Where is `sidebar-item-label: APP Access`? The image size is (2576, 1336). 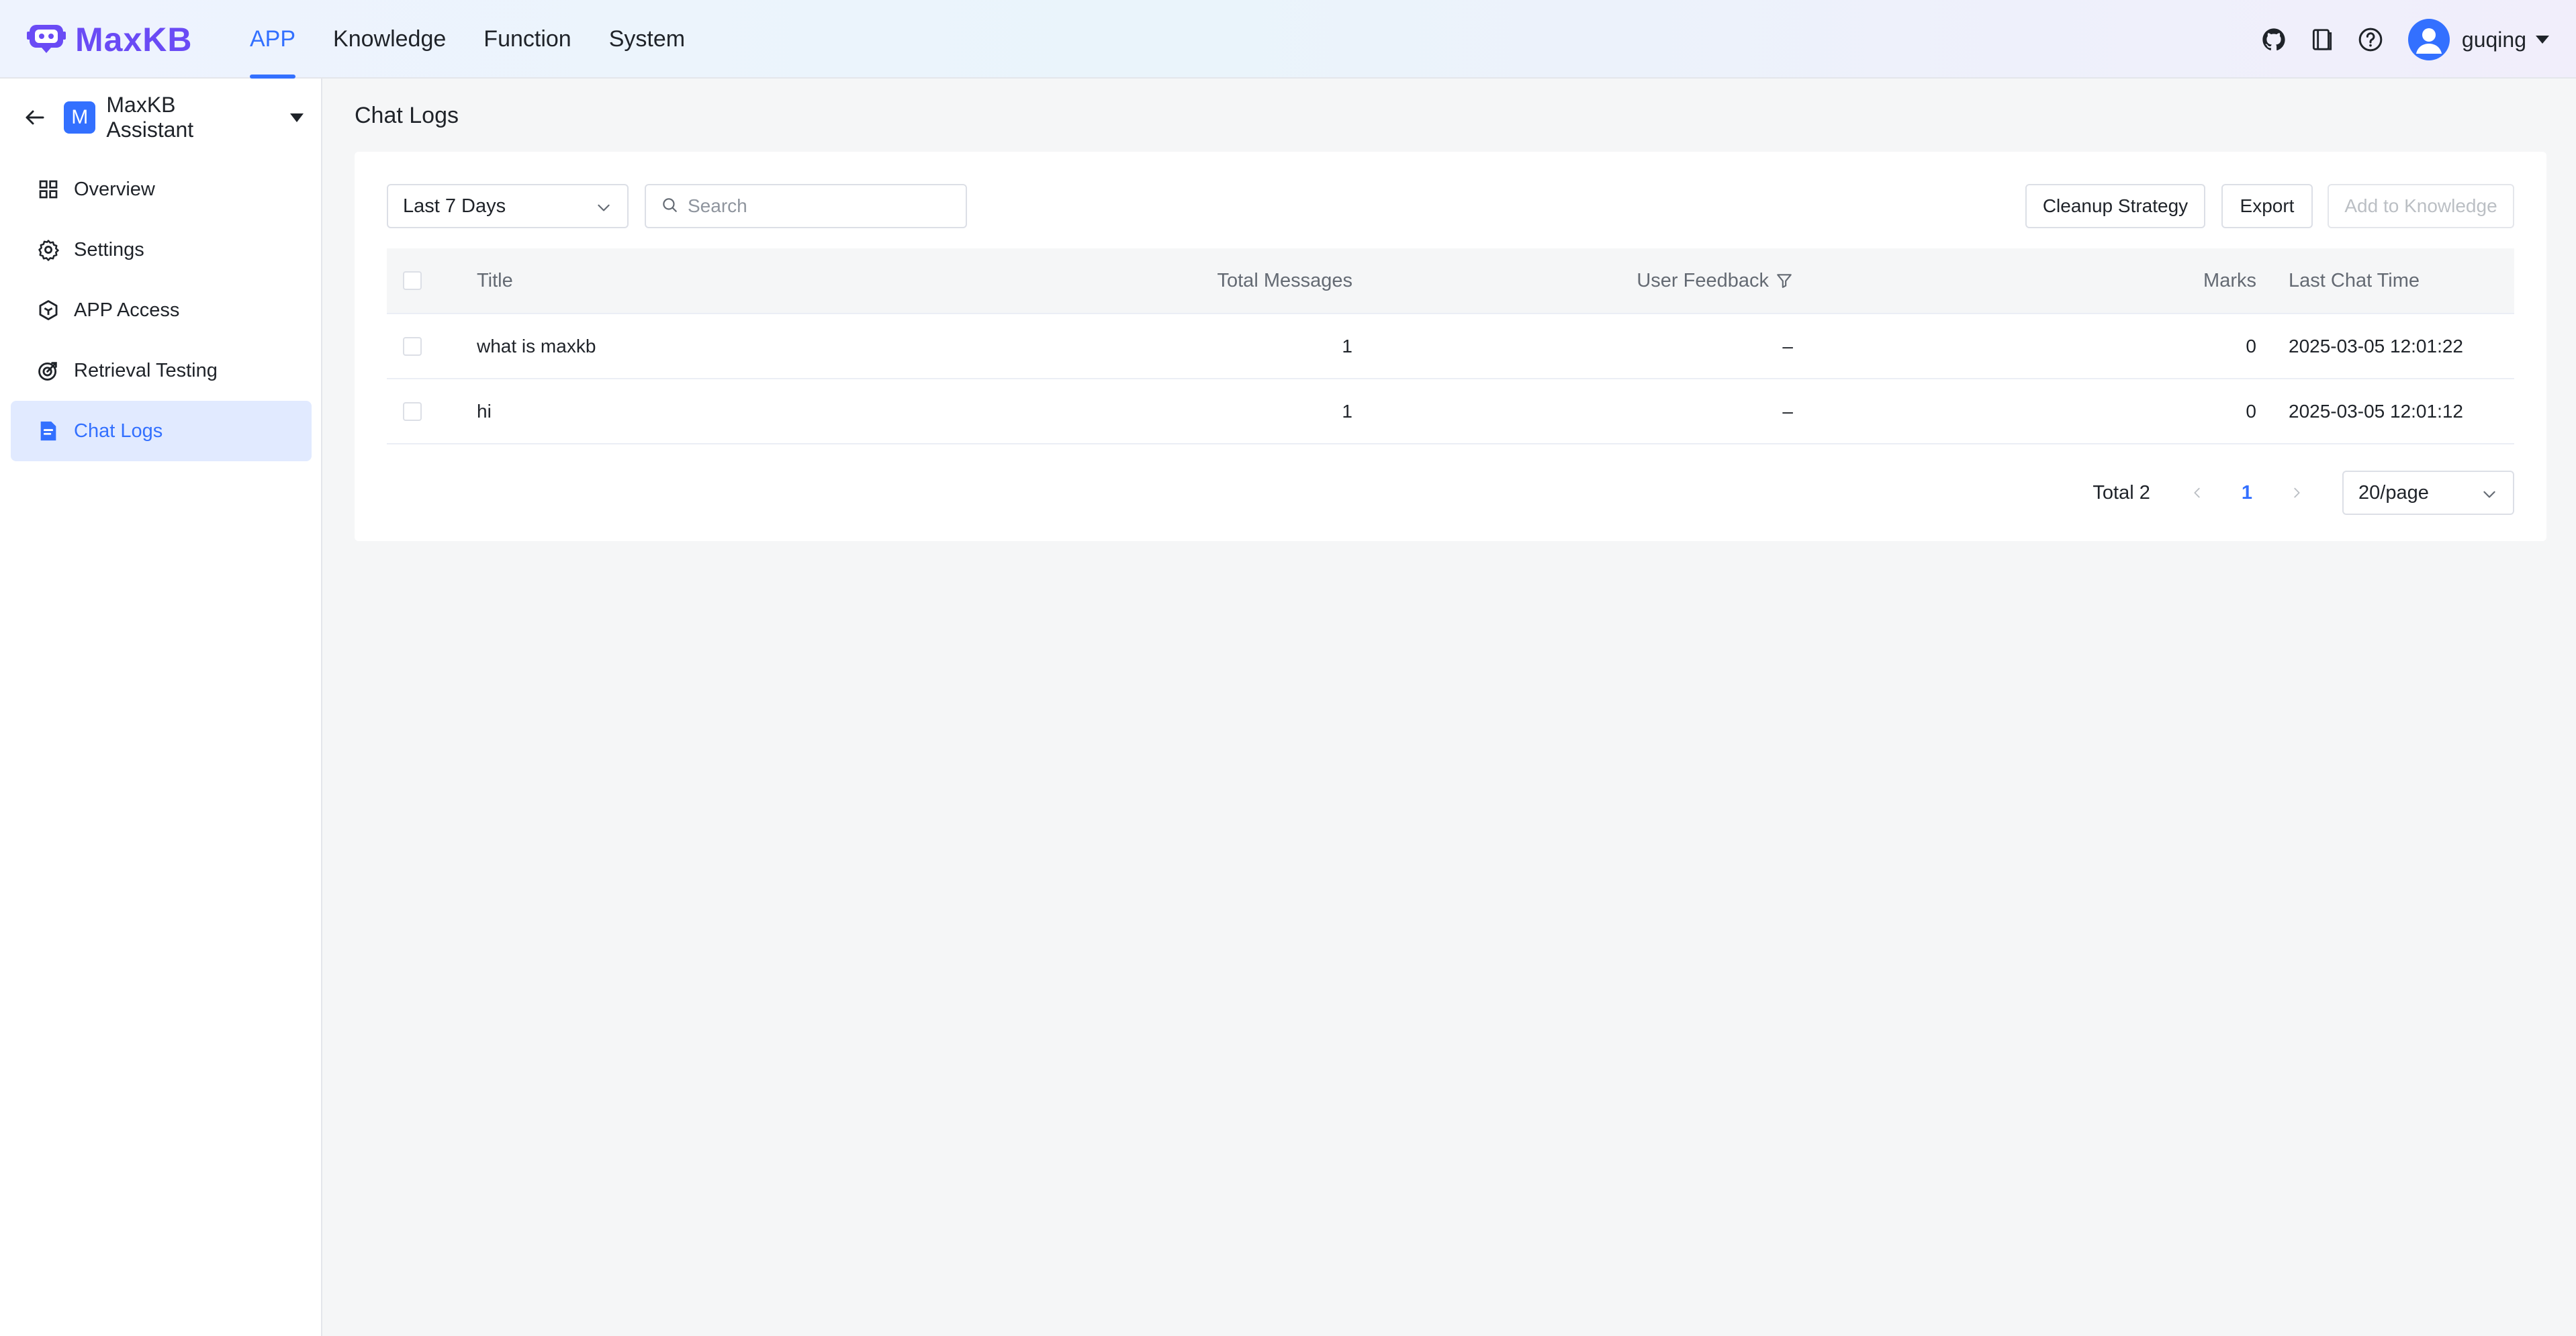 sidebar-item-label: APP Access is located at coordinates (127, 310).